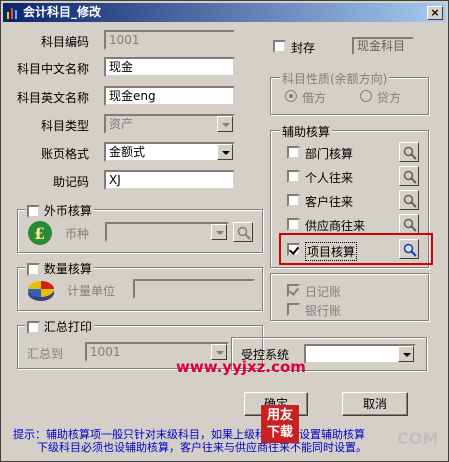  Describe the element at coordinates (360, 354) in the screenshot. I see `controlled-select` at that location.